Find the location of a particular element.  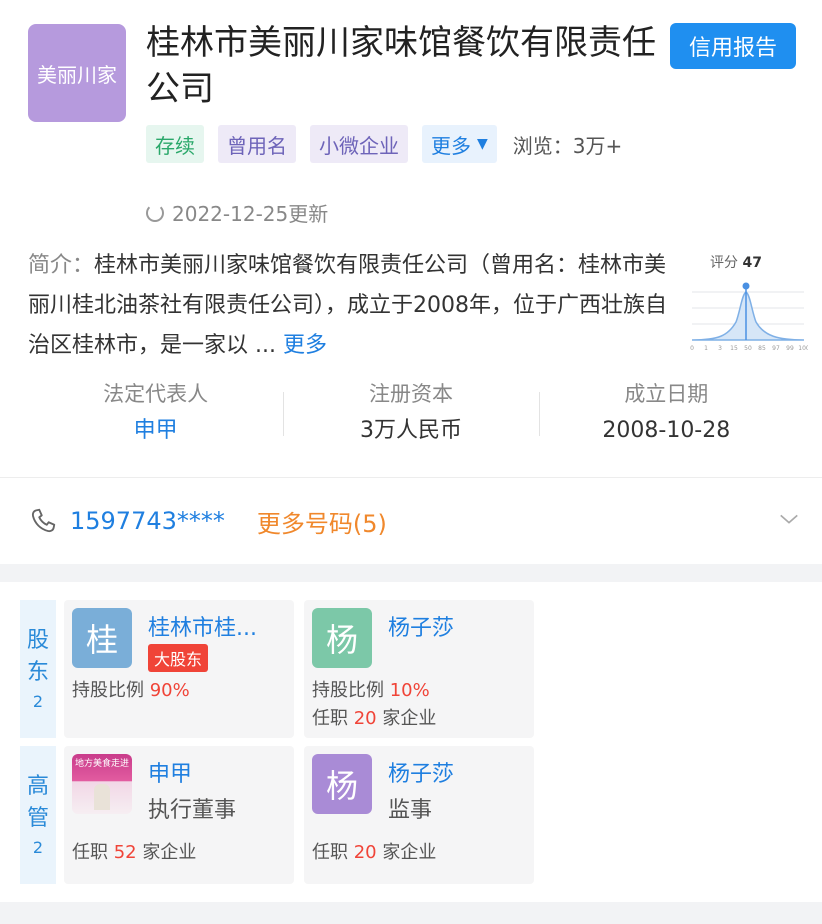

avatar-photo: 地方美食走进 is located at coordinates (102, 784).